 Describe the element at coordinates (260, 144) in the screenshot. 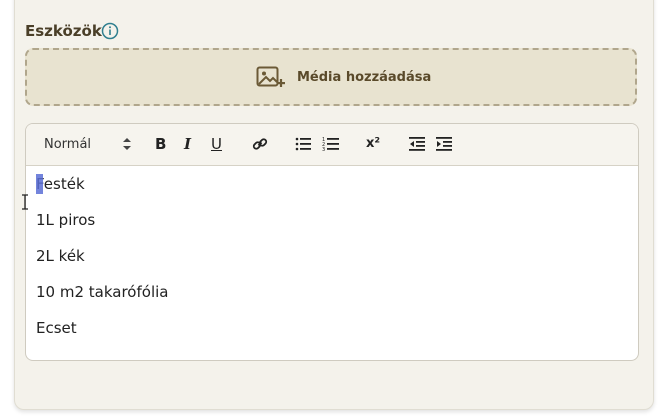

I see `link-icon` at that location.